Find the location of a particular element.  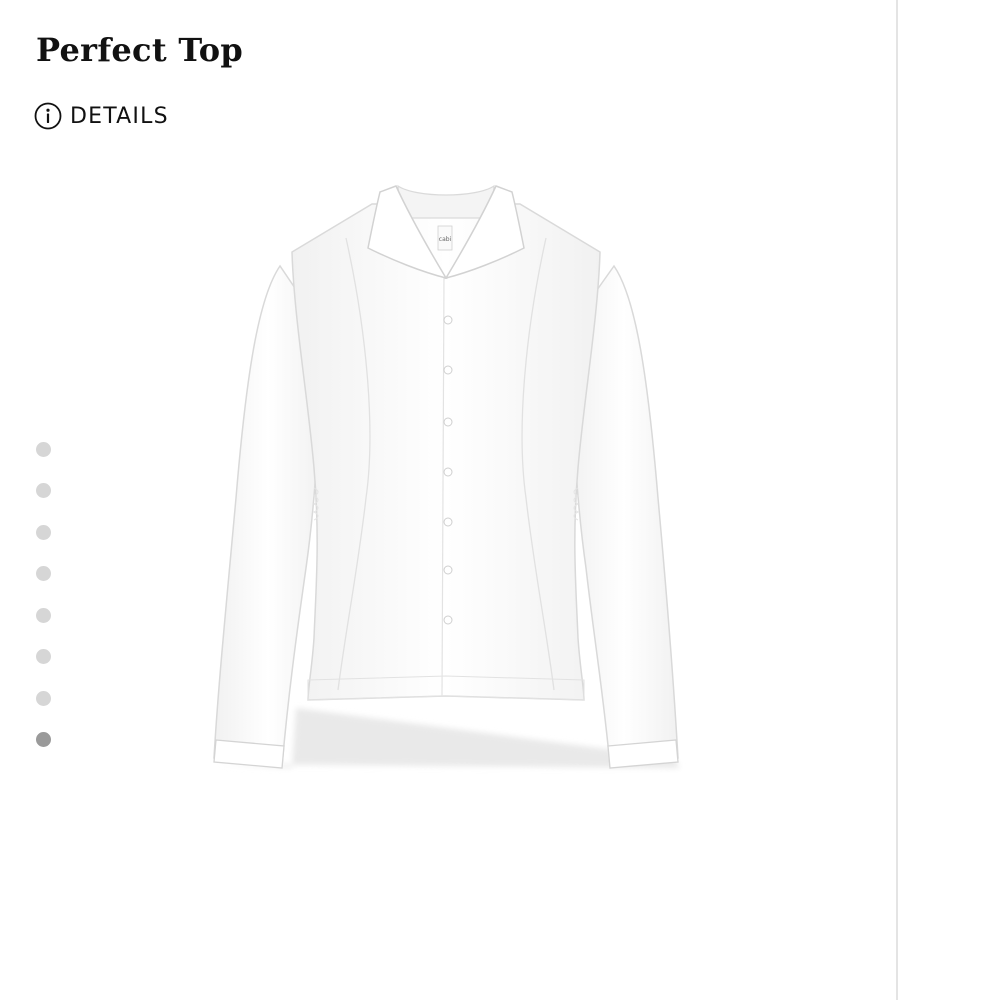

shirt-label-text: cabi is located at coordinates (445, 239).